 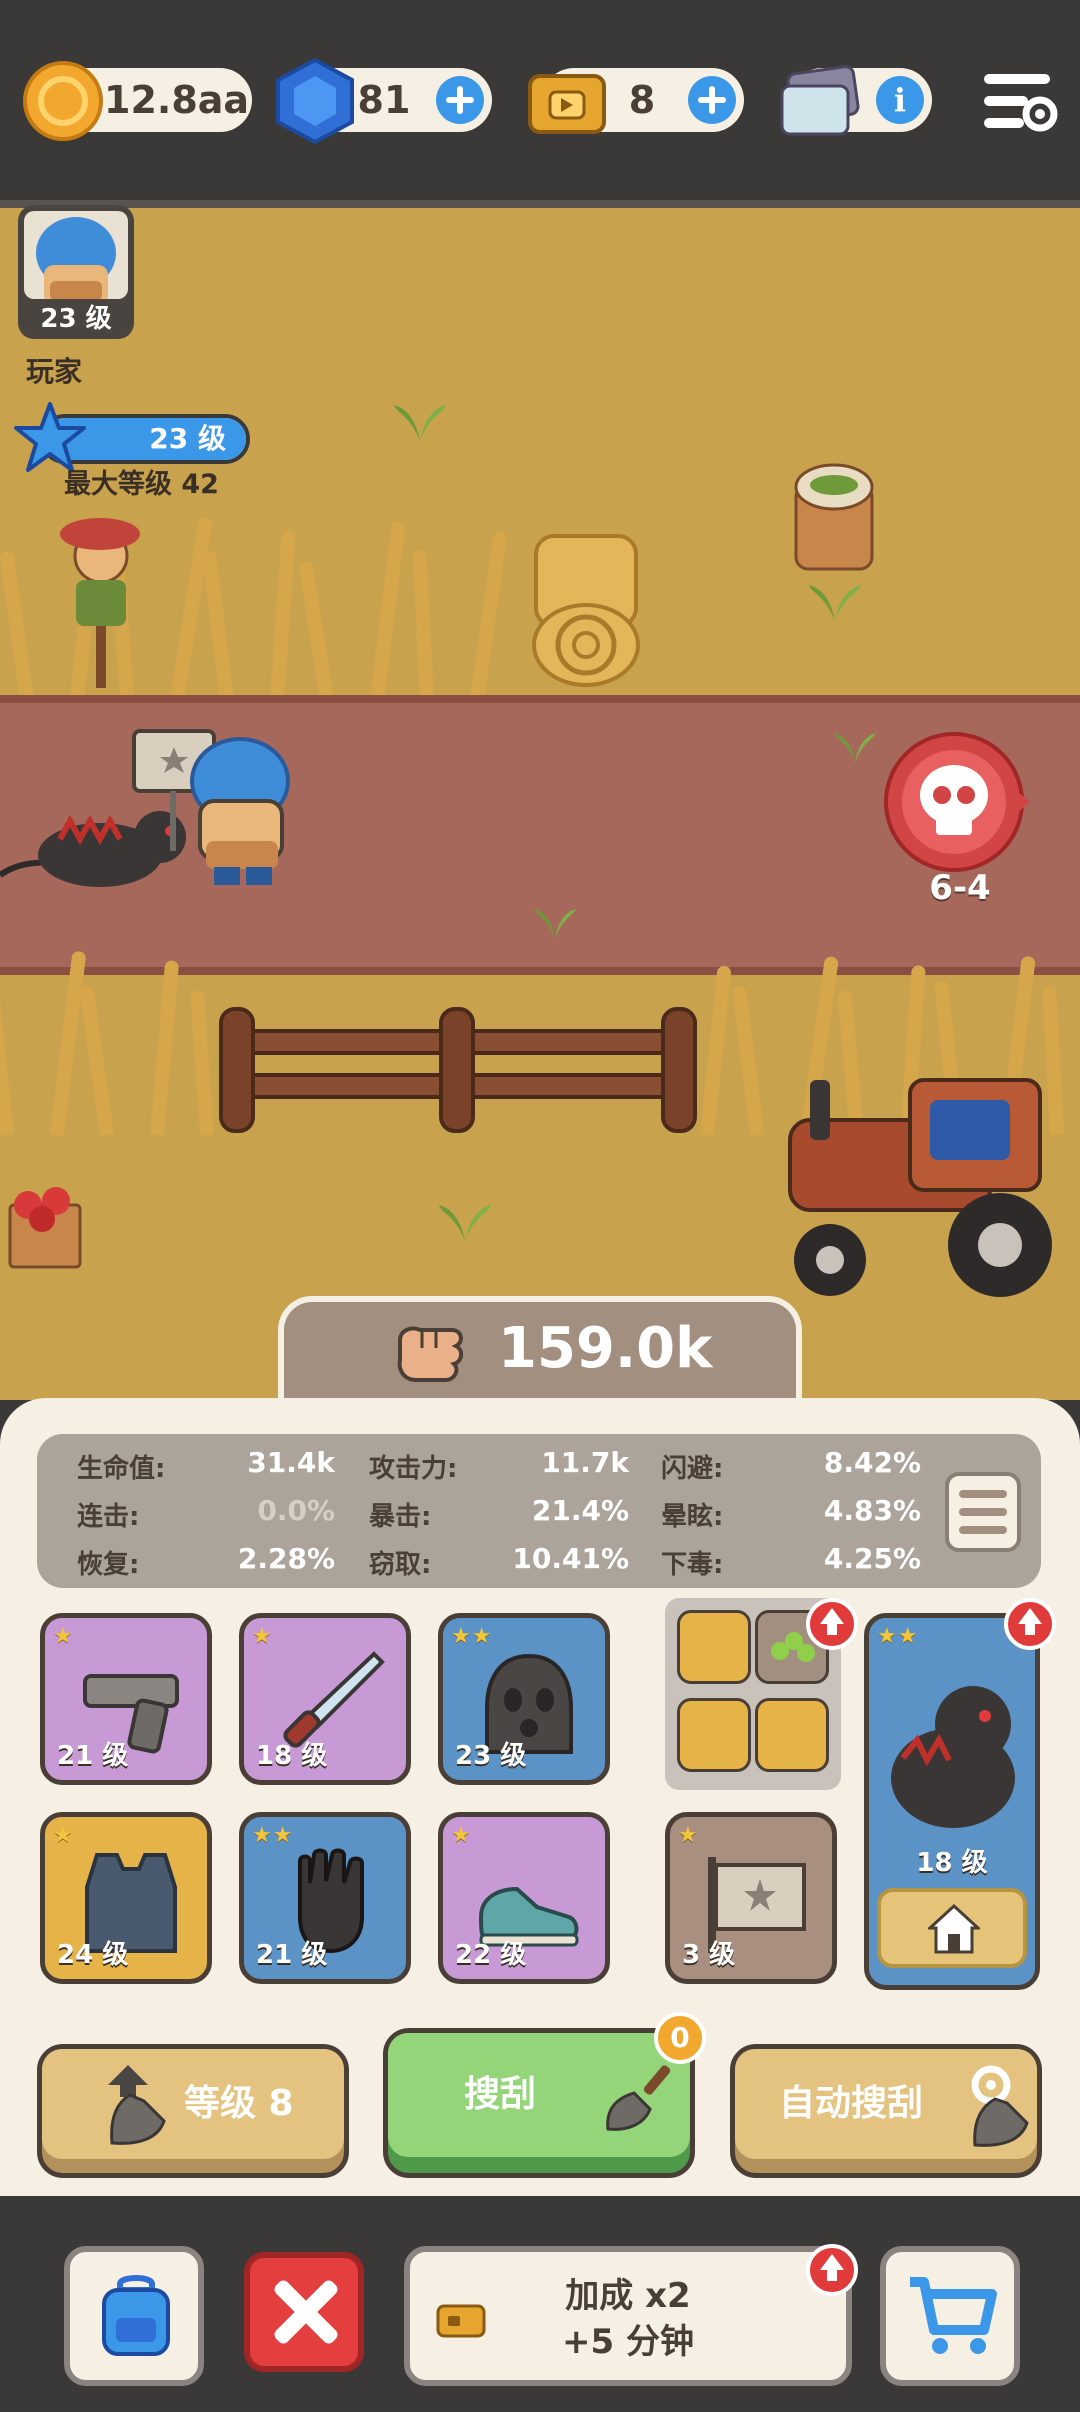 I want to click on equip-slot-weapon-knife: ★ 18 级, so click(x=325, y=1699).